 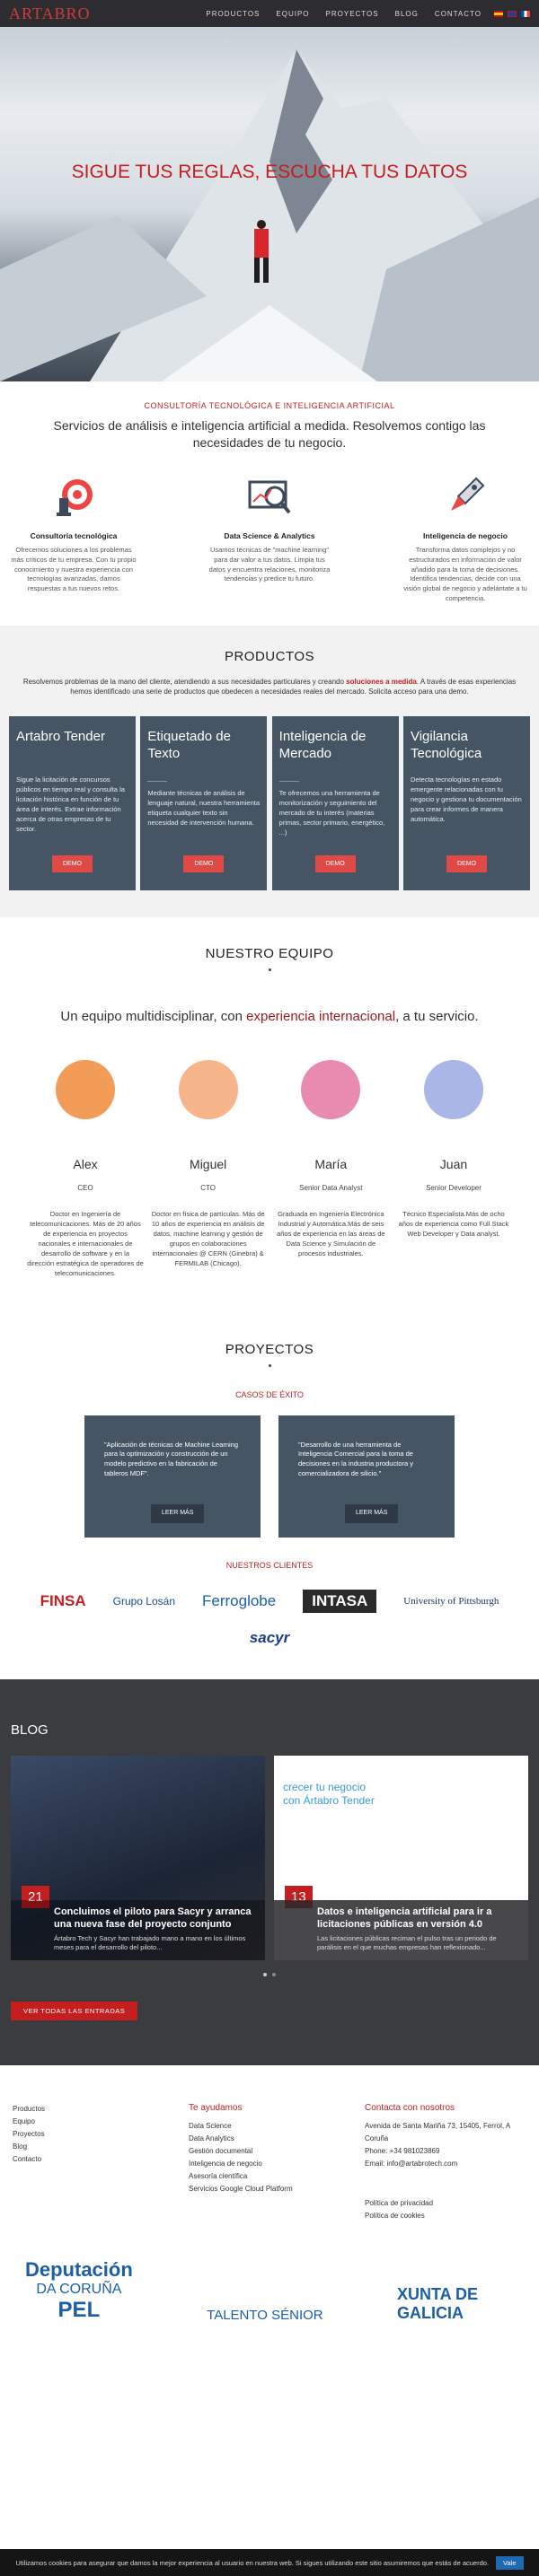 I want to click on team-subtitle-a: Un equipo multidisciplinar, con, so click(x=154, y=1017).